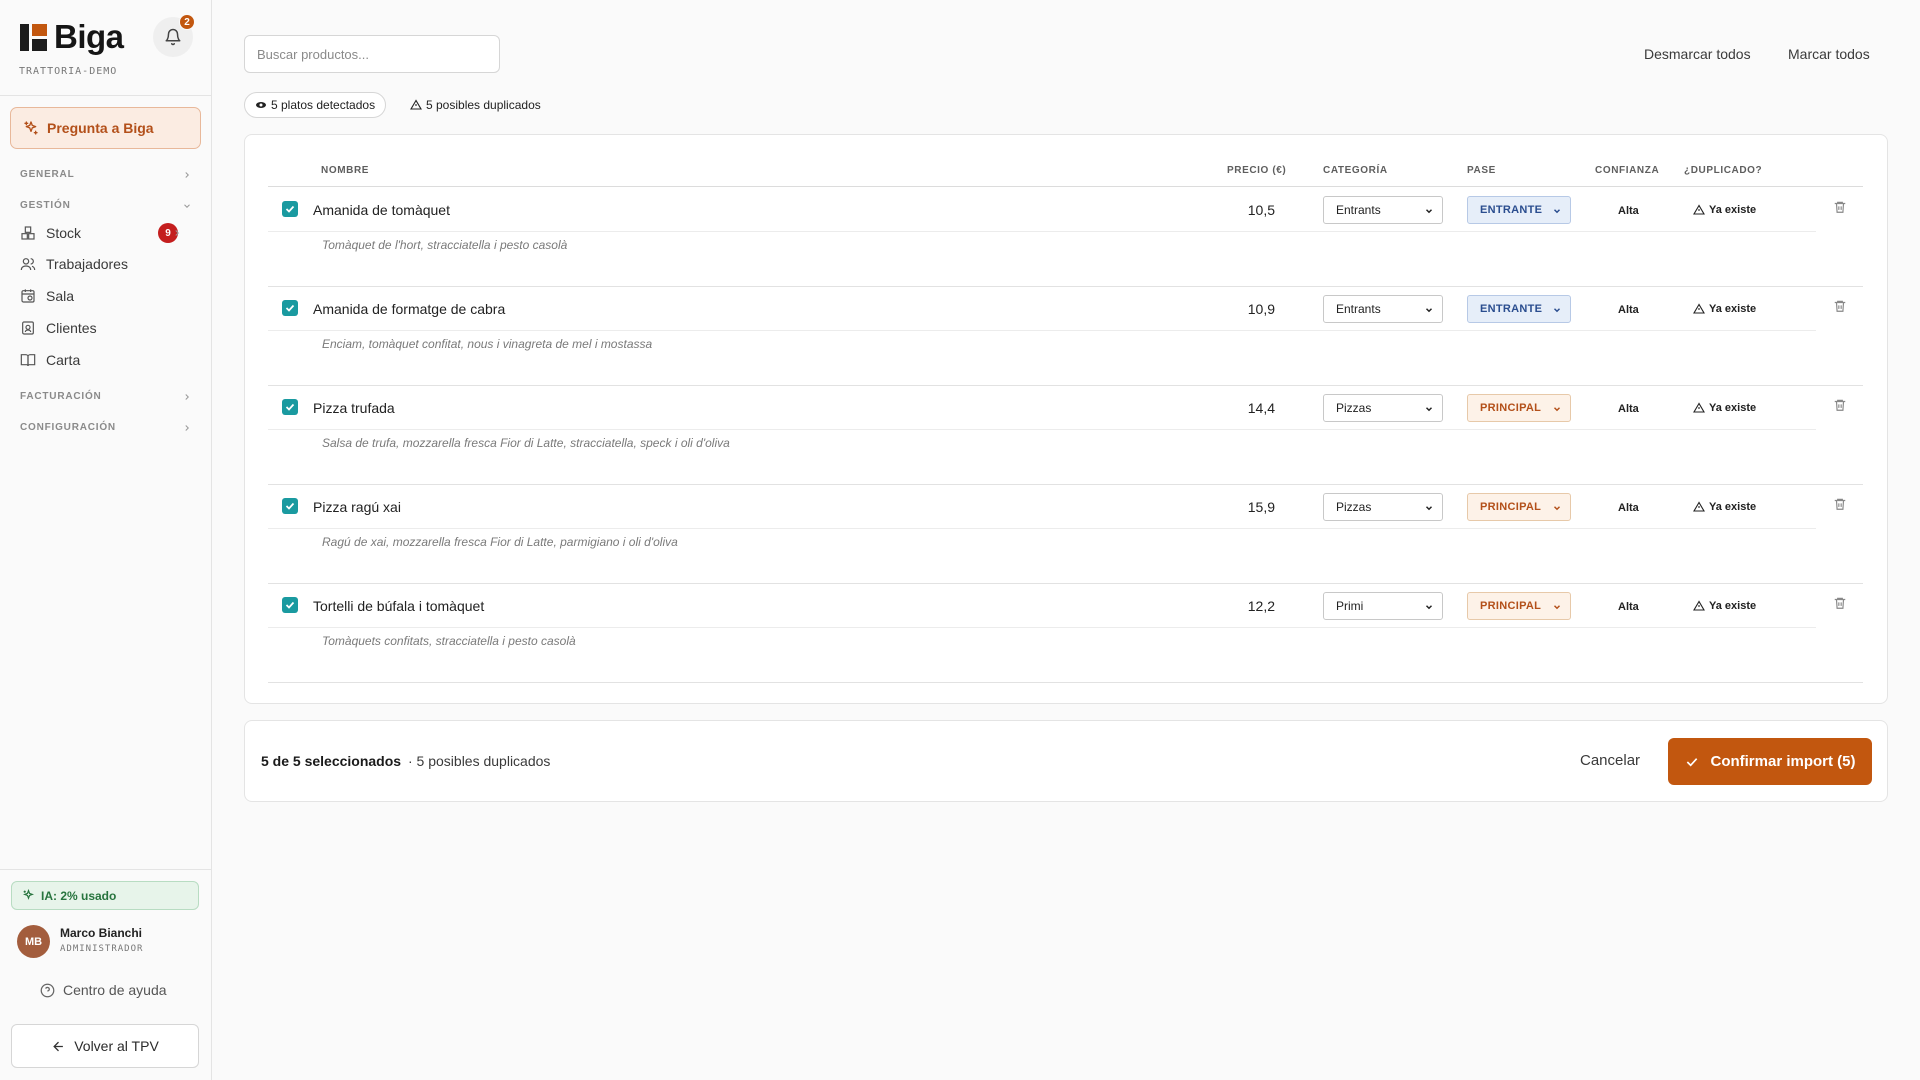 This screenshot has width=1920, height=1080. Describe the element at coordinates (106, 233) in the screenshot. I see `sidebar-item-stock: Stock 9` at that location.